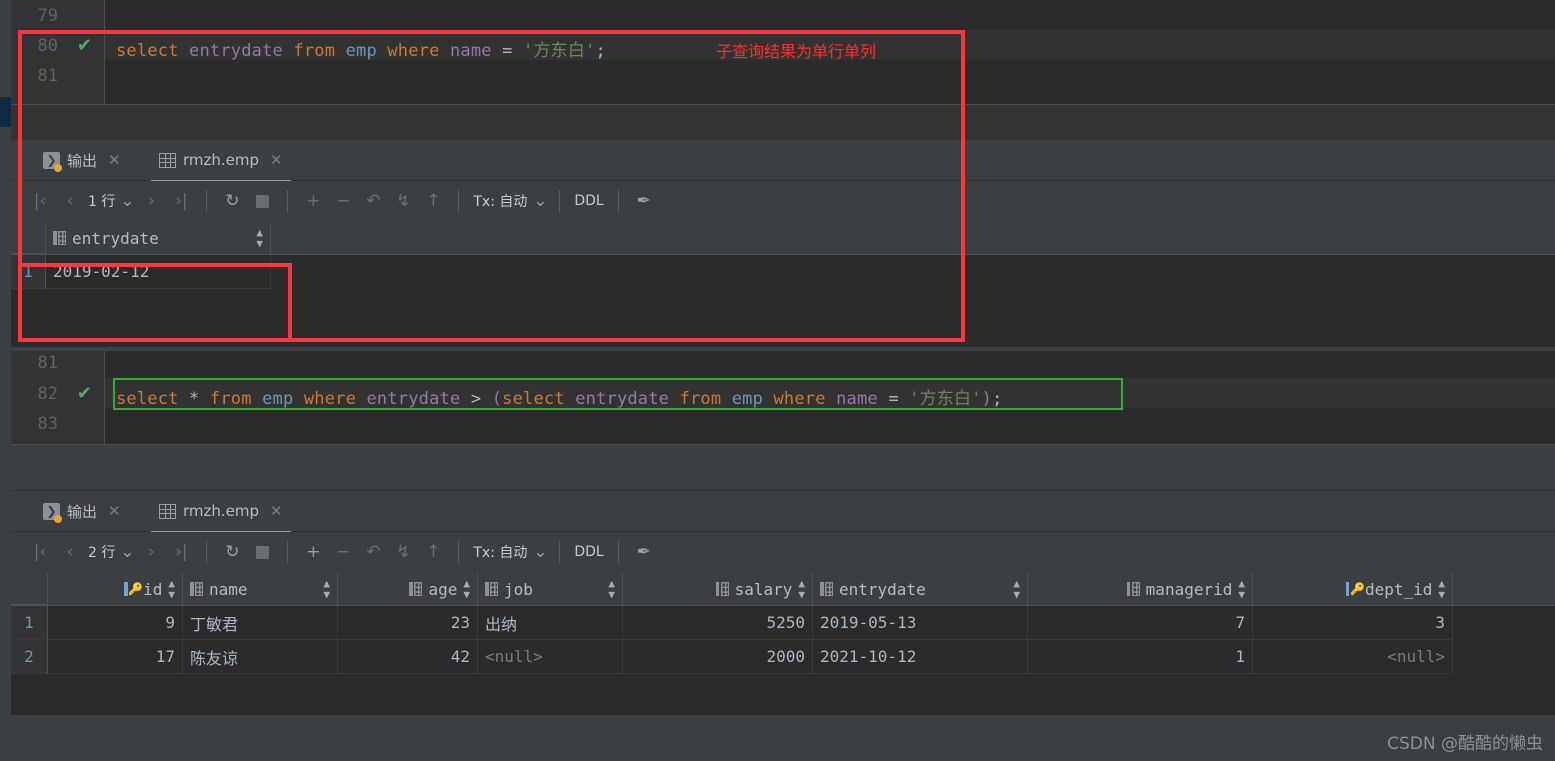 The width and height of the screenshot is (1555, 761). Describe the element at coordinates (1353, 623) in the screenshot. I see `cell-dept-id: 3` at that location.